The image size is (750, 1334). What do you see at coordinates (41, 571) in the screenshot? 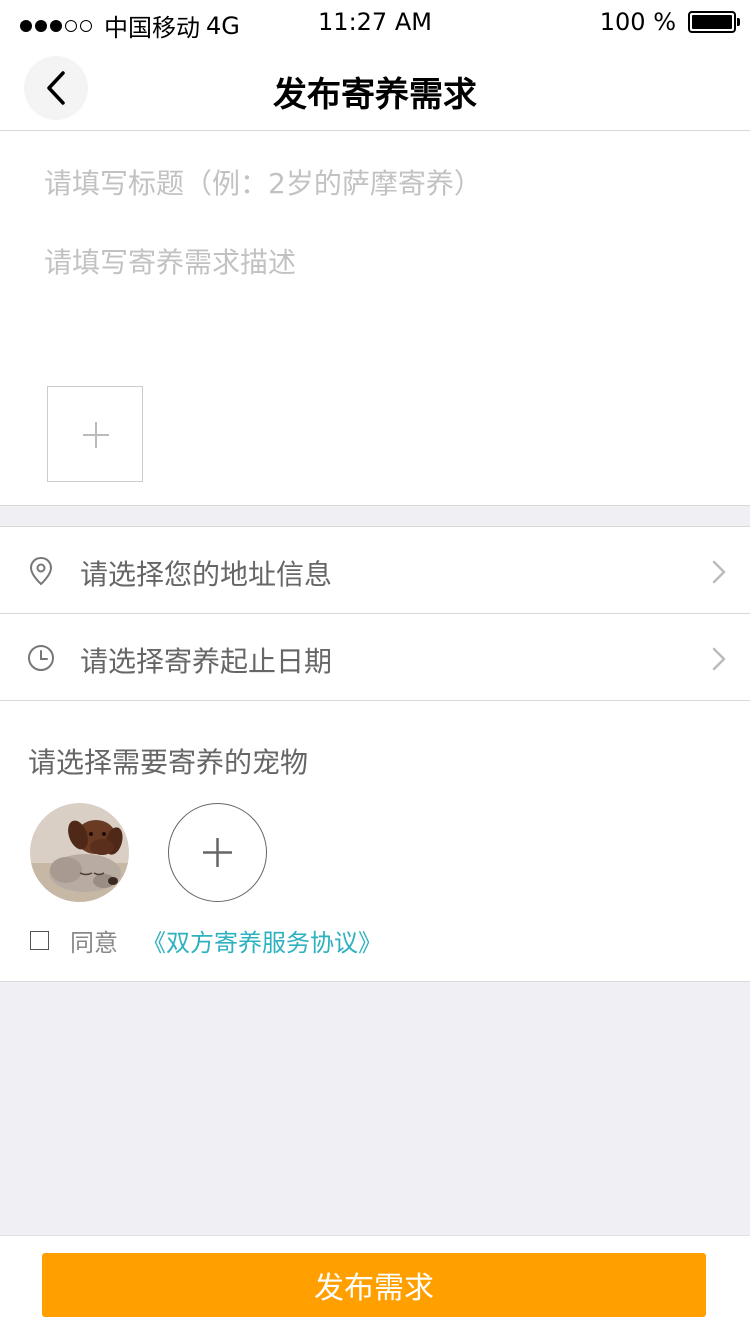
I see `location-pin-icon` at bounding box center [41, 571].